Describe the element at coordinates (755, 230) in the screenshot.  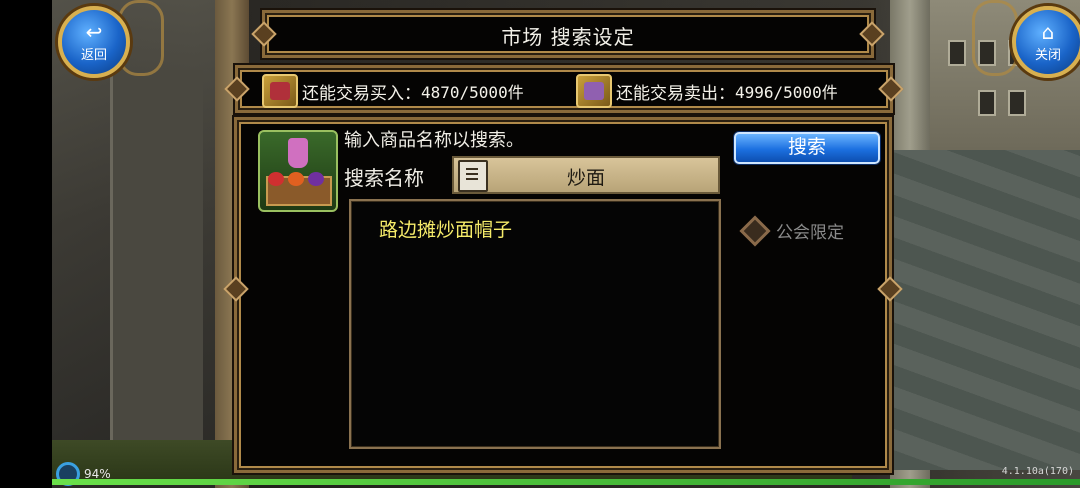
I see `diamond-checkbox-icon` at that location.